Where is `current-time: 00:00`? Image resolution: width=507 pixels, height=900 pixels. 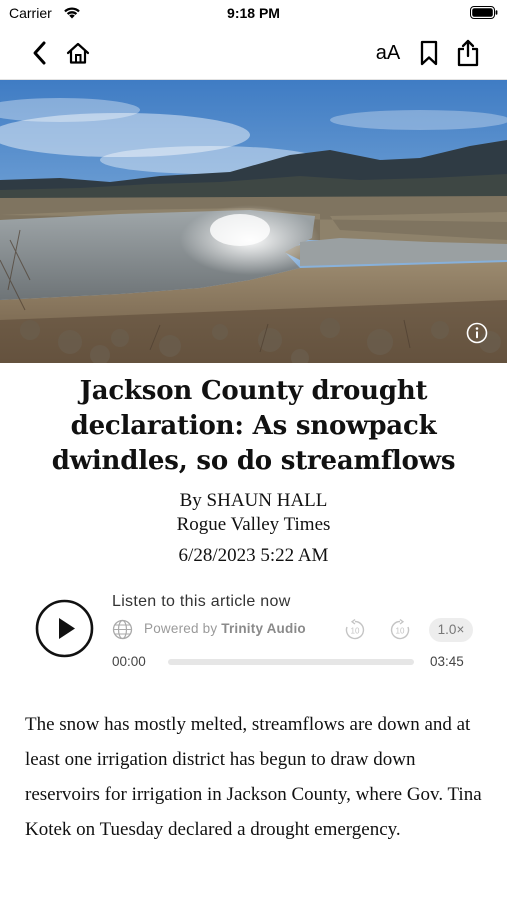
current-time: 00:00 is located at coordinates (129, 661).